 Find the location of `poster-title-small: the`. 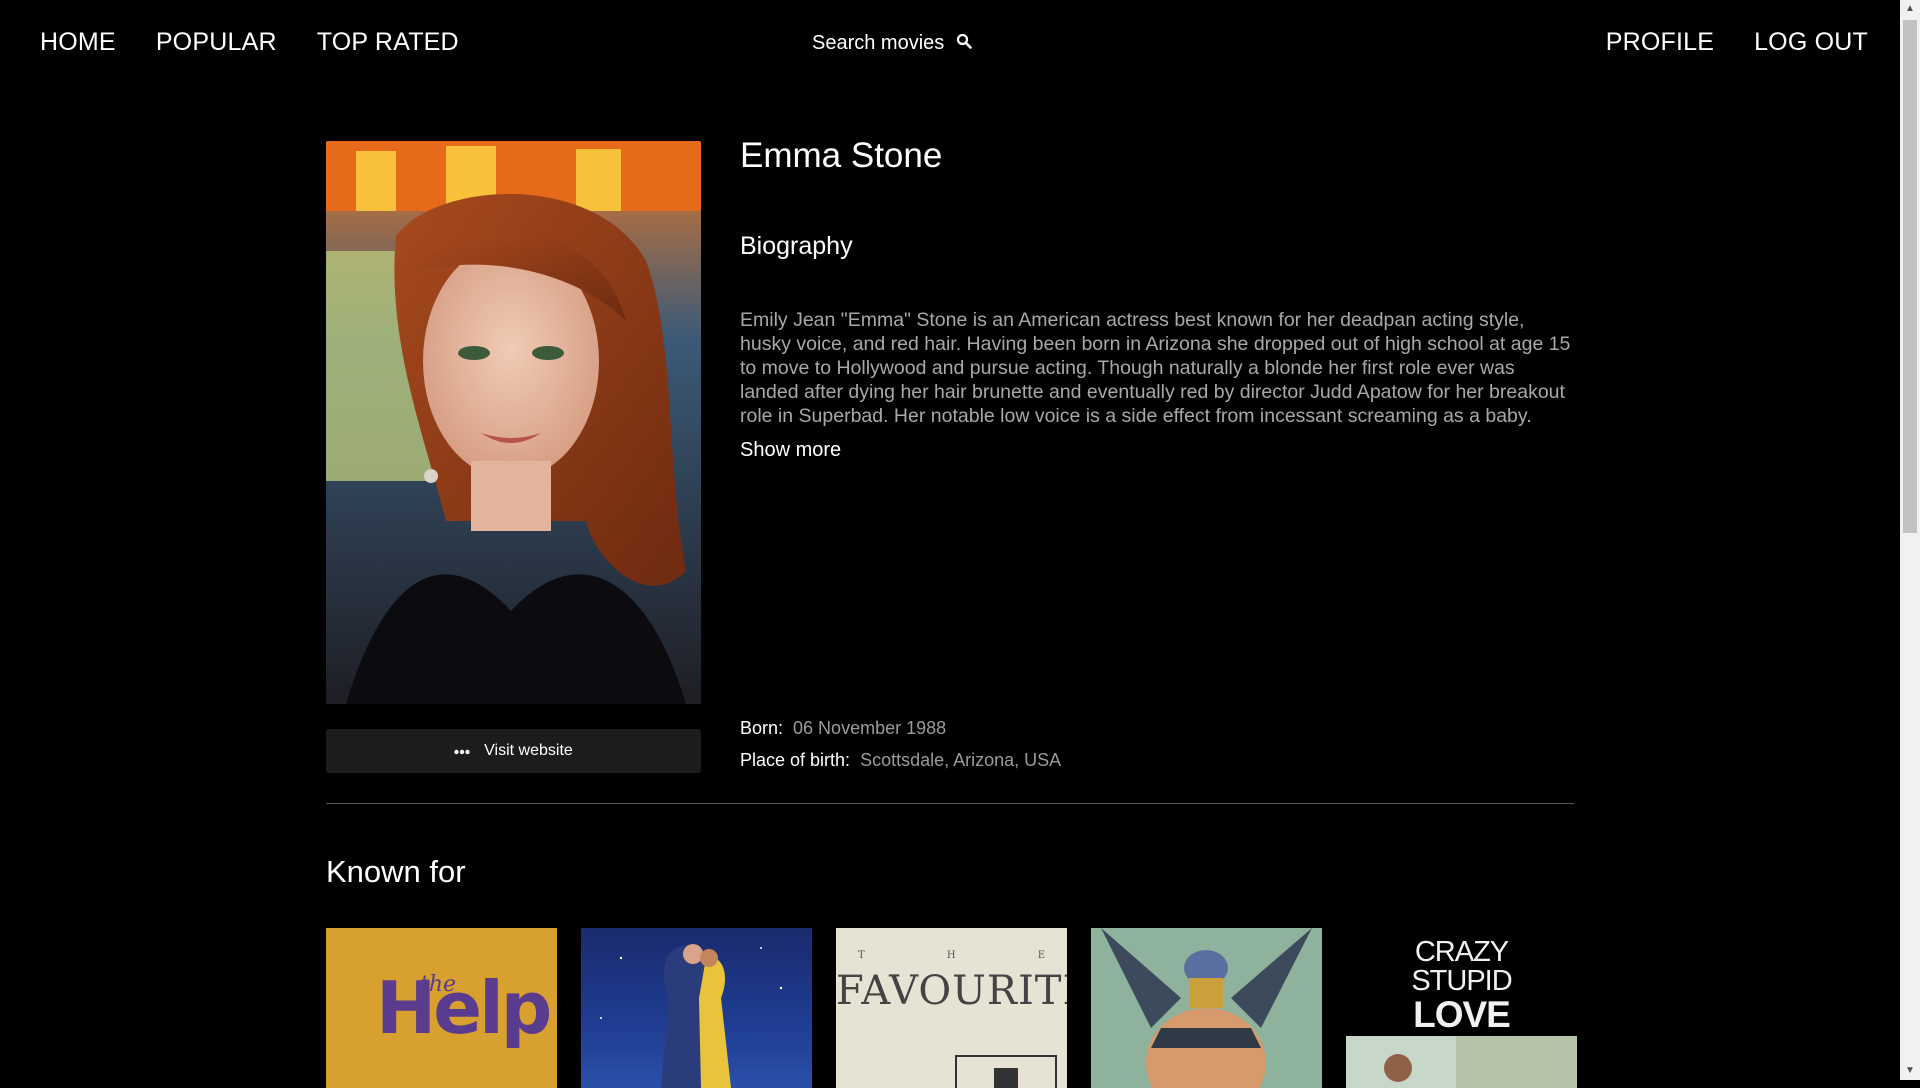

poster-title-small: the is located at coordinates (438, 984).